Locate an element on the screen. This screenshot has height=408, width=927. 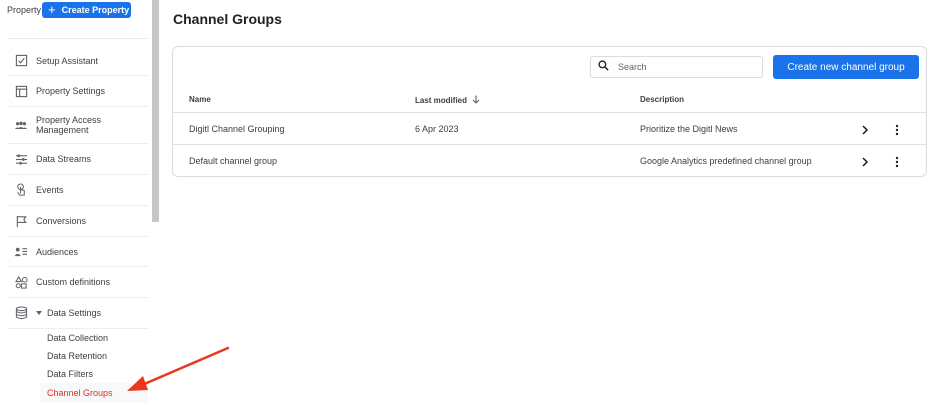
sidebar-item-data-settings: Data Settings is located at coordinates (78, 313).